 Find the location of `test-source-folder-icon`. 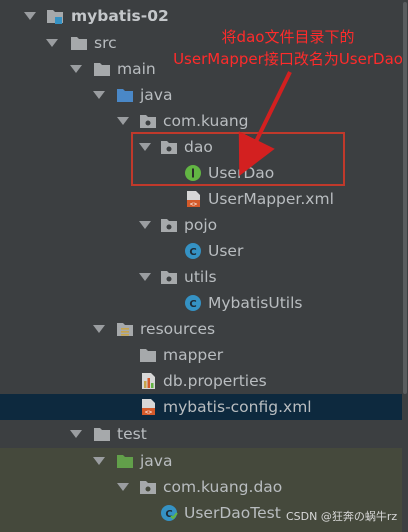

test-source-folder-icon is located at coordinates (125, 461).